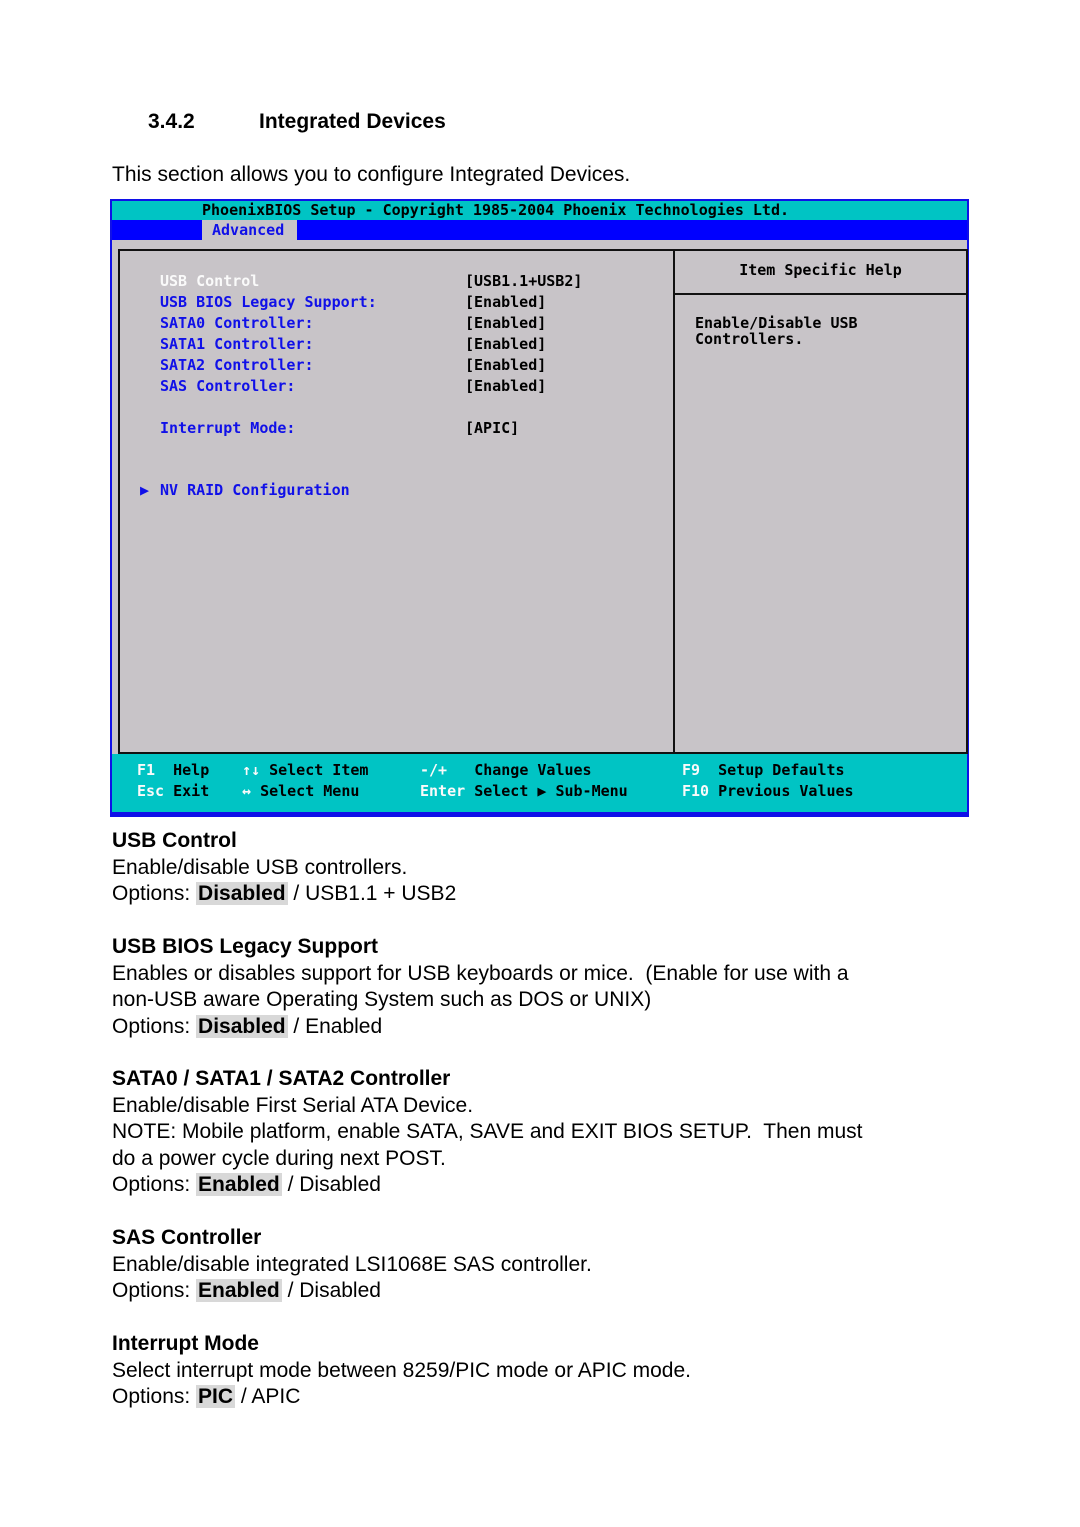  Describe the element at coordinates (260, 867) in the screenshot. I see `desc-line: Enable/disable USB controllers.` at that location.